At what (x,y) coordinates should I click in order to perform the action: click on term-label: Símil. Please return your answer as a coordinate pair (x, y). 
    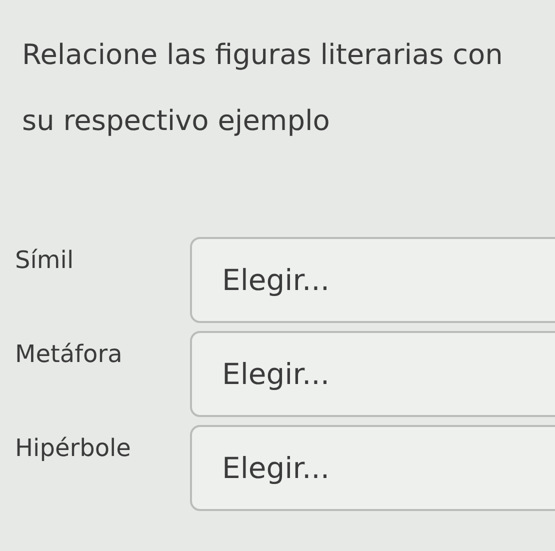
    Looking at the image, I should click on (44, 259).